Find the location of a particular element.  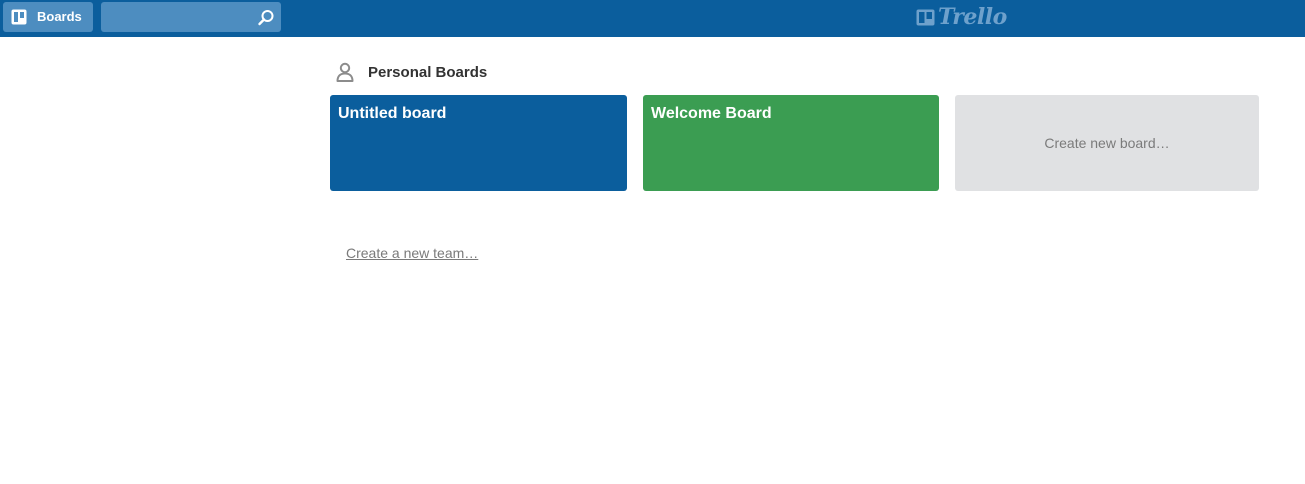

board-tile-untitled: Untitled board is located at coordinates (478, 143).